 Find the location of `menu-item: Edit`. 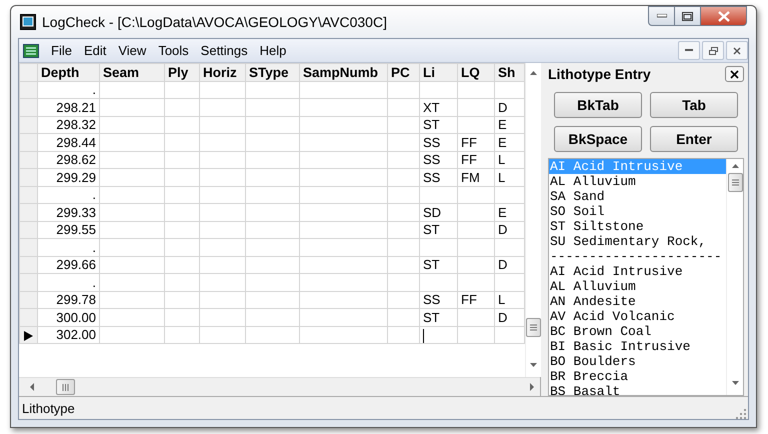

menu-item: Edit is located at coordinates (95, 50).